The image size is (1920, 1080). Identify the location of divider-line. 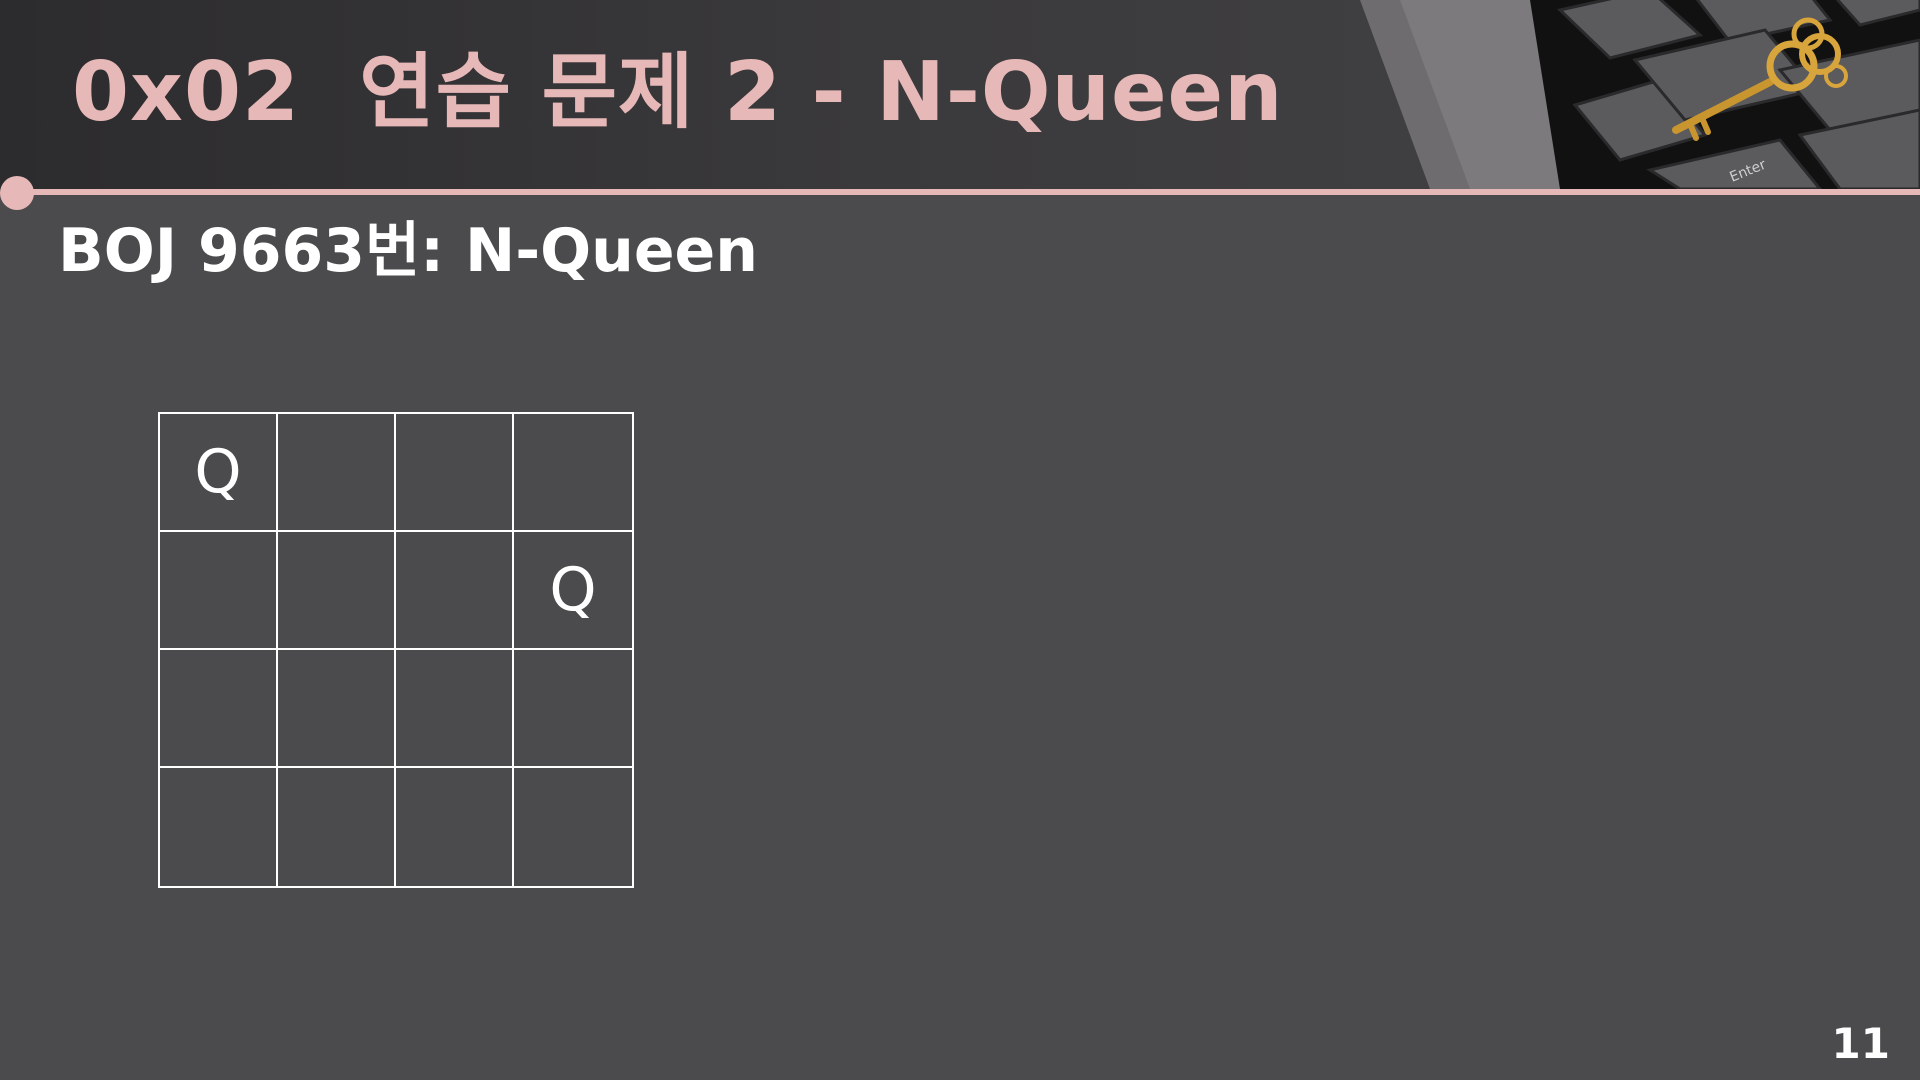
(968, 192).